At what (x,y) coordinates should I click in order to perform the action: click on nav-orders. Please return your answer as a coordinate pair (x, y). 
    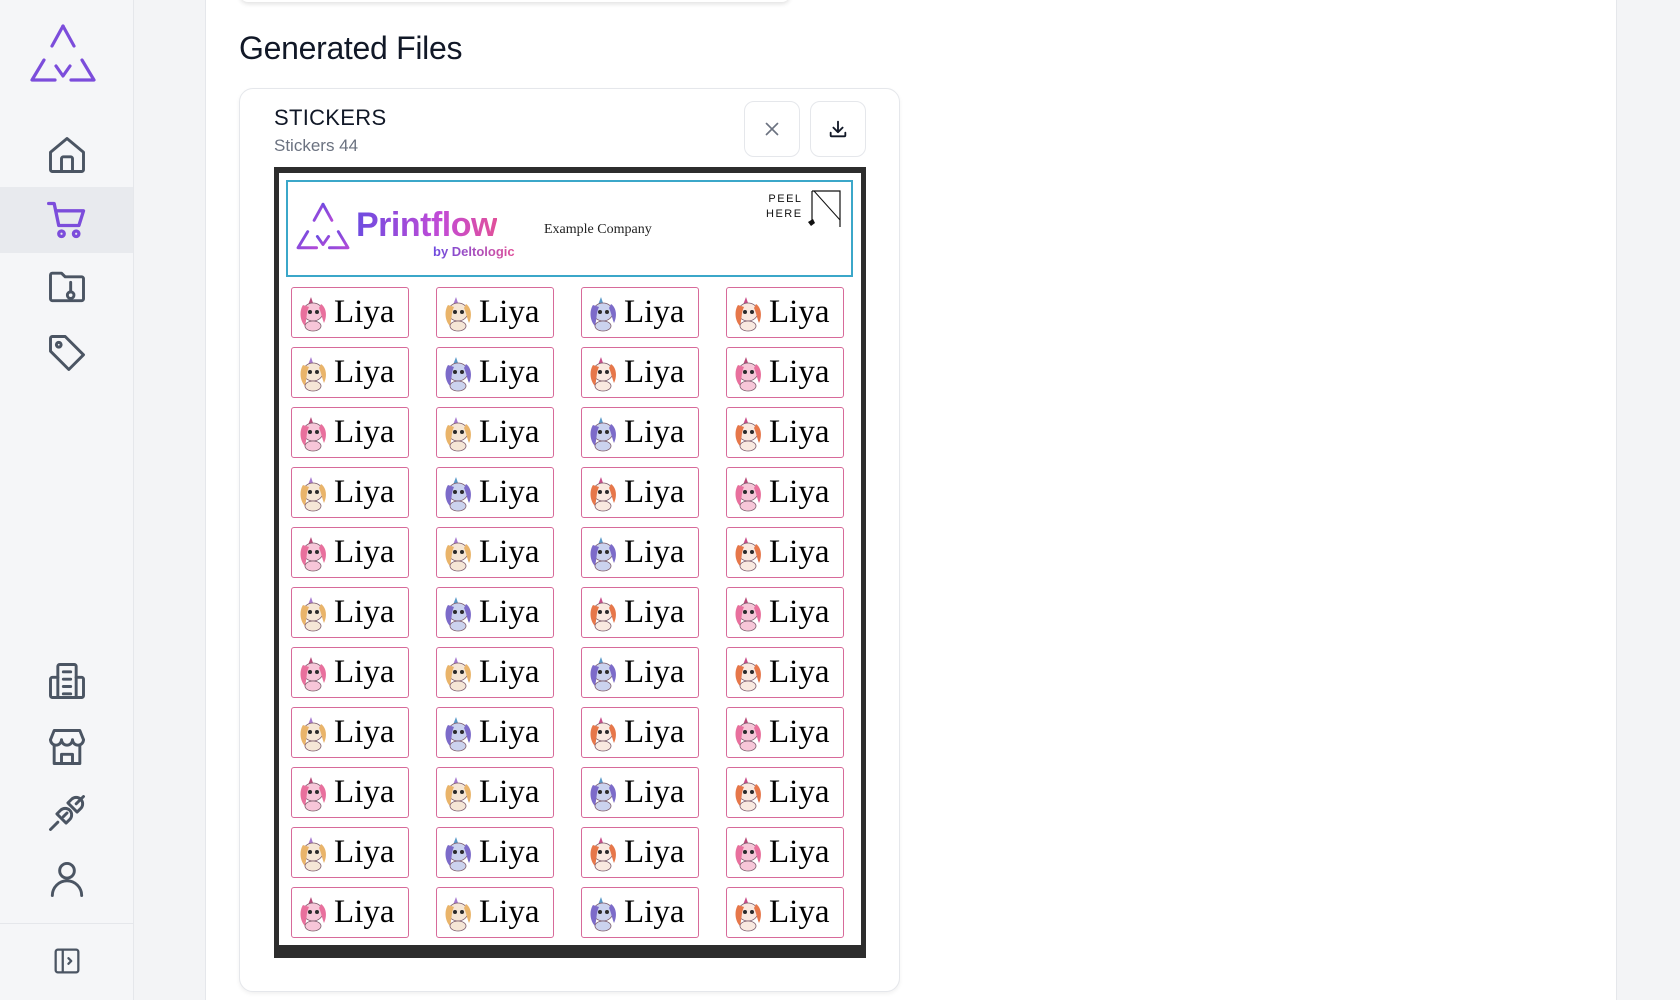
    Looking at the image, I should click on (66, 220).